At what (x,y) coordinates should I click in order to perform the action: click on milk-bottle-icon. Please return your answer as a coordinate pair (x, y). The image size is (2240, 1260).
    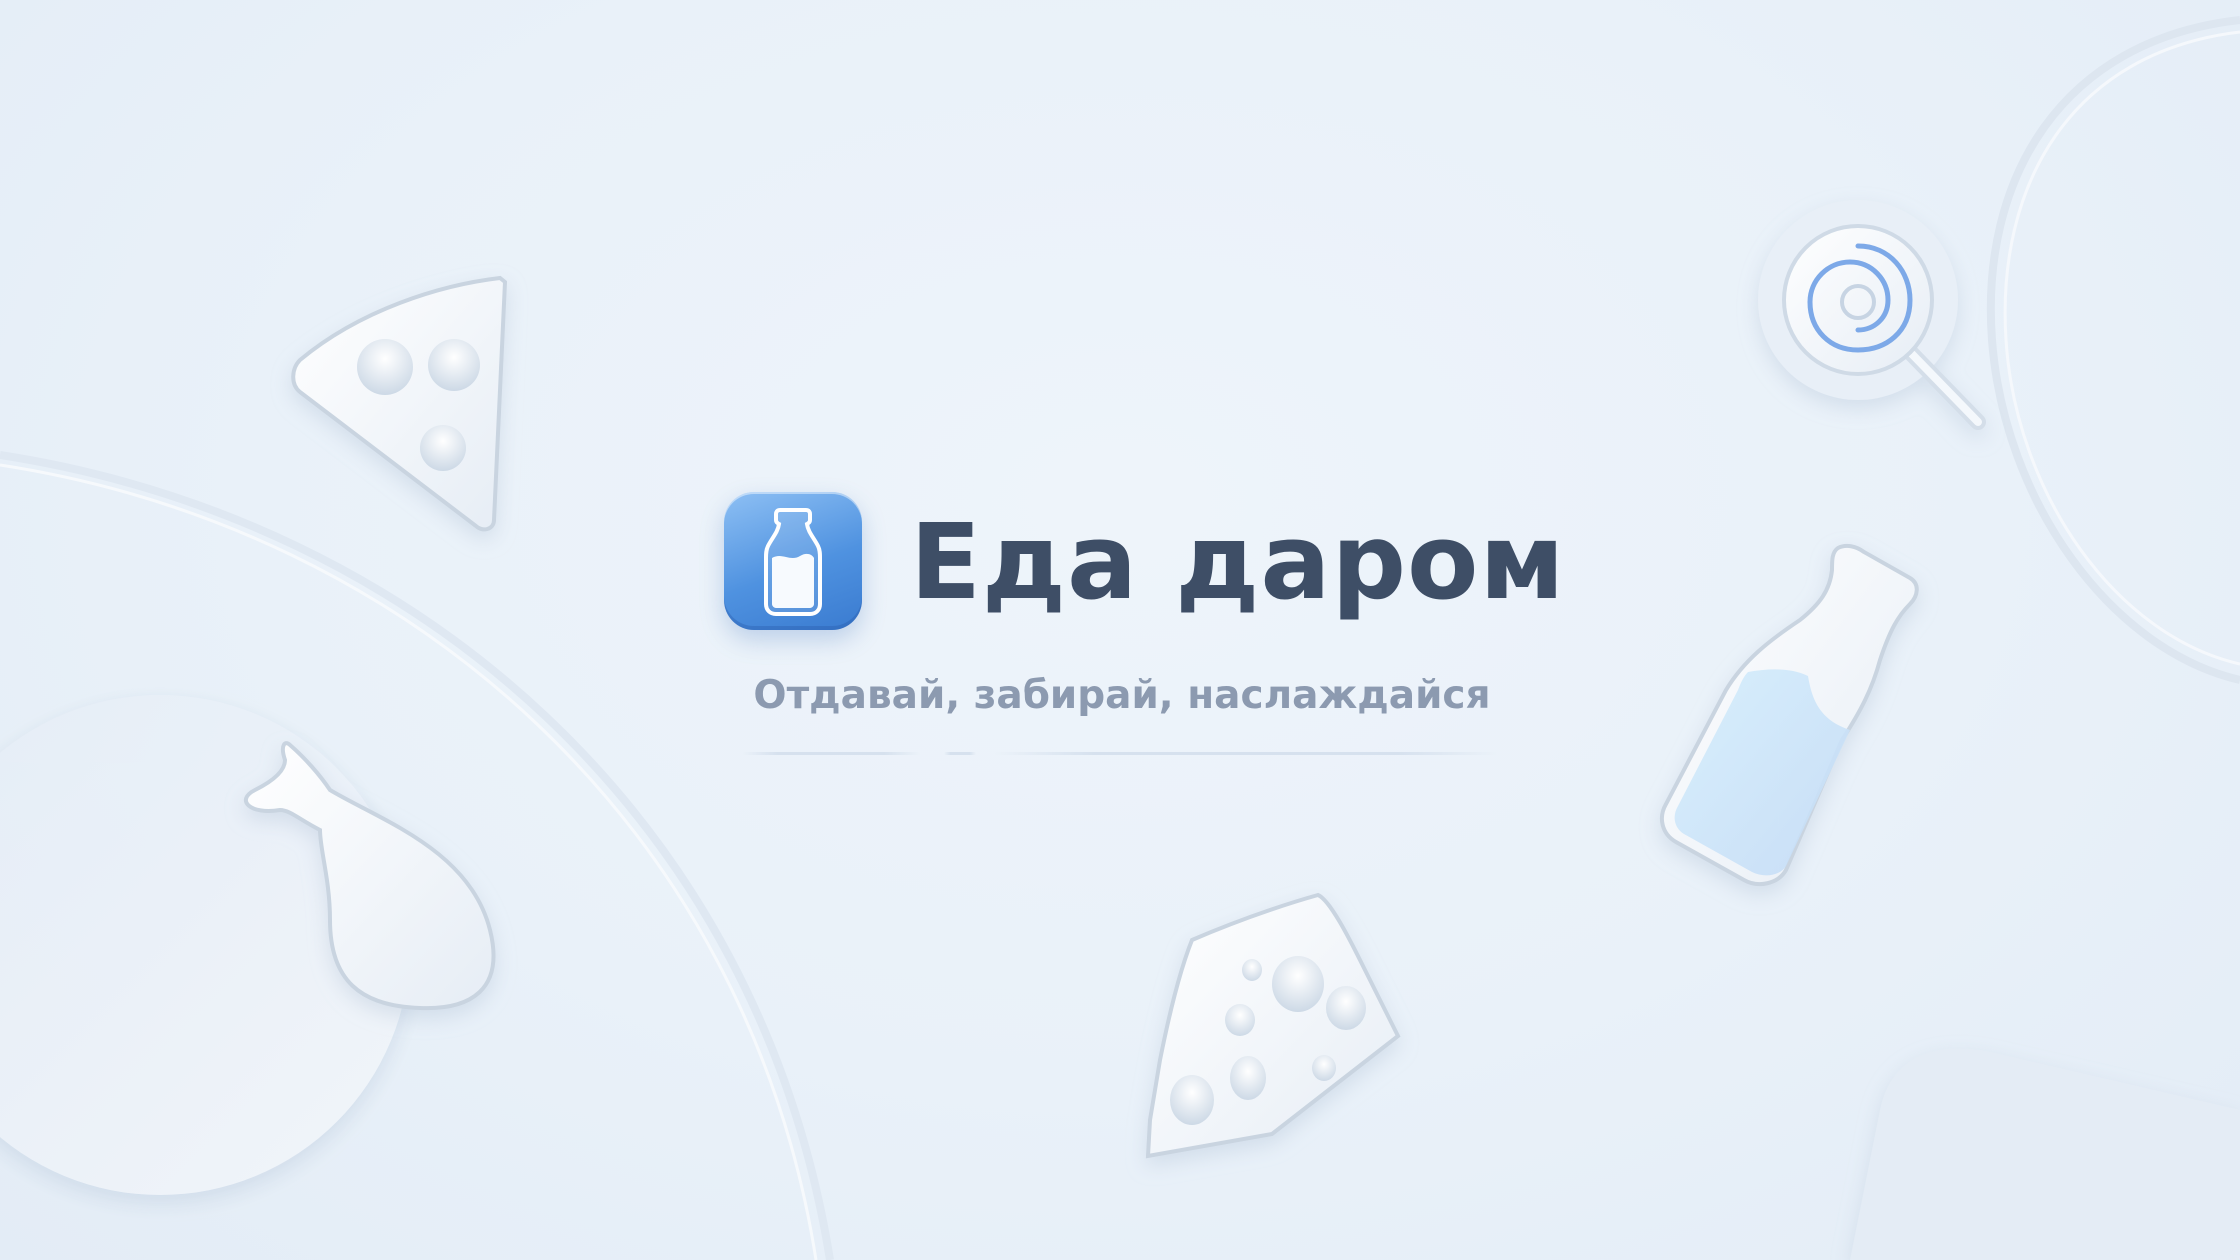
    Looking at the image, I should click on (793, 561).